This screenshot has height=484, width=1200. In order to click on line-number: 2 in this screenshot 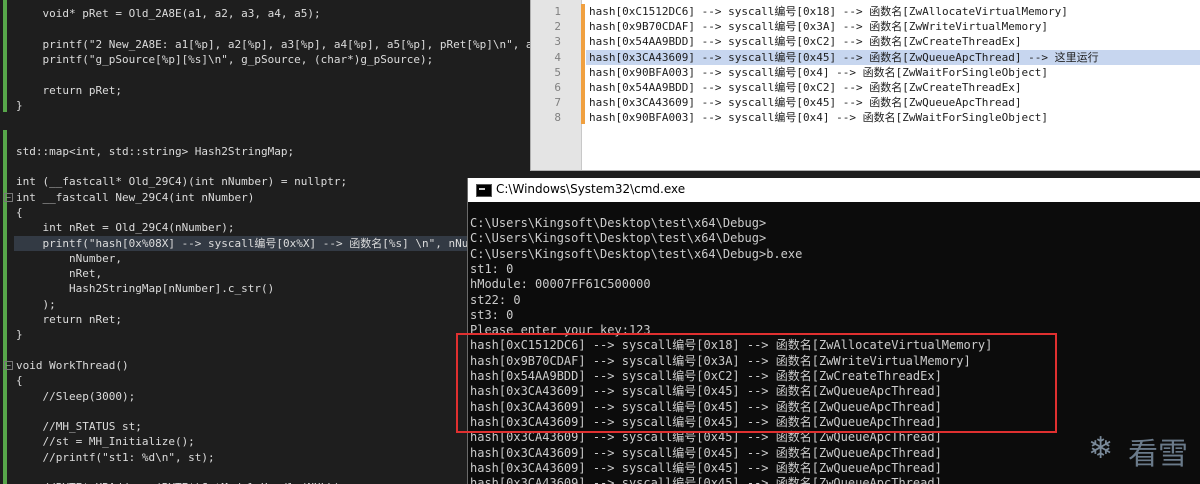, I will do `click(557, 27)`.